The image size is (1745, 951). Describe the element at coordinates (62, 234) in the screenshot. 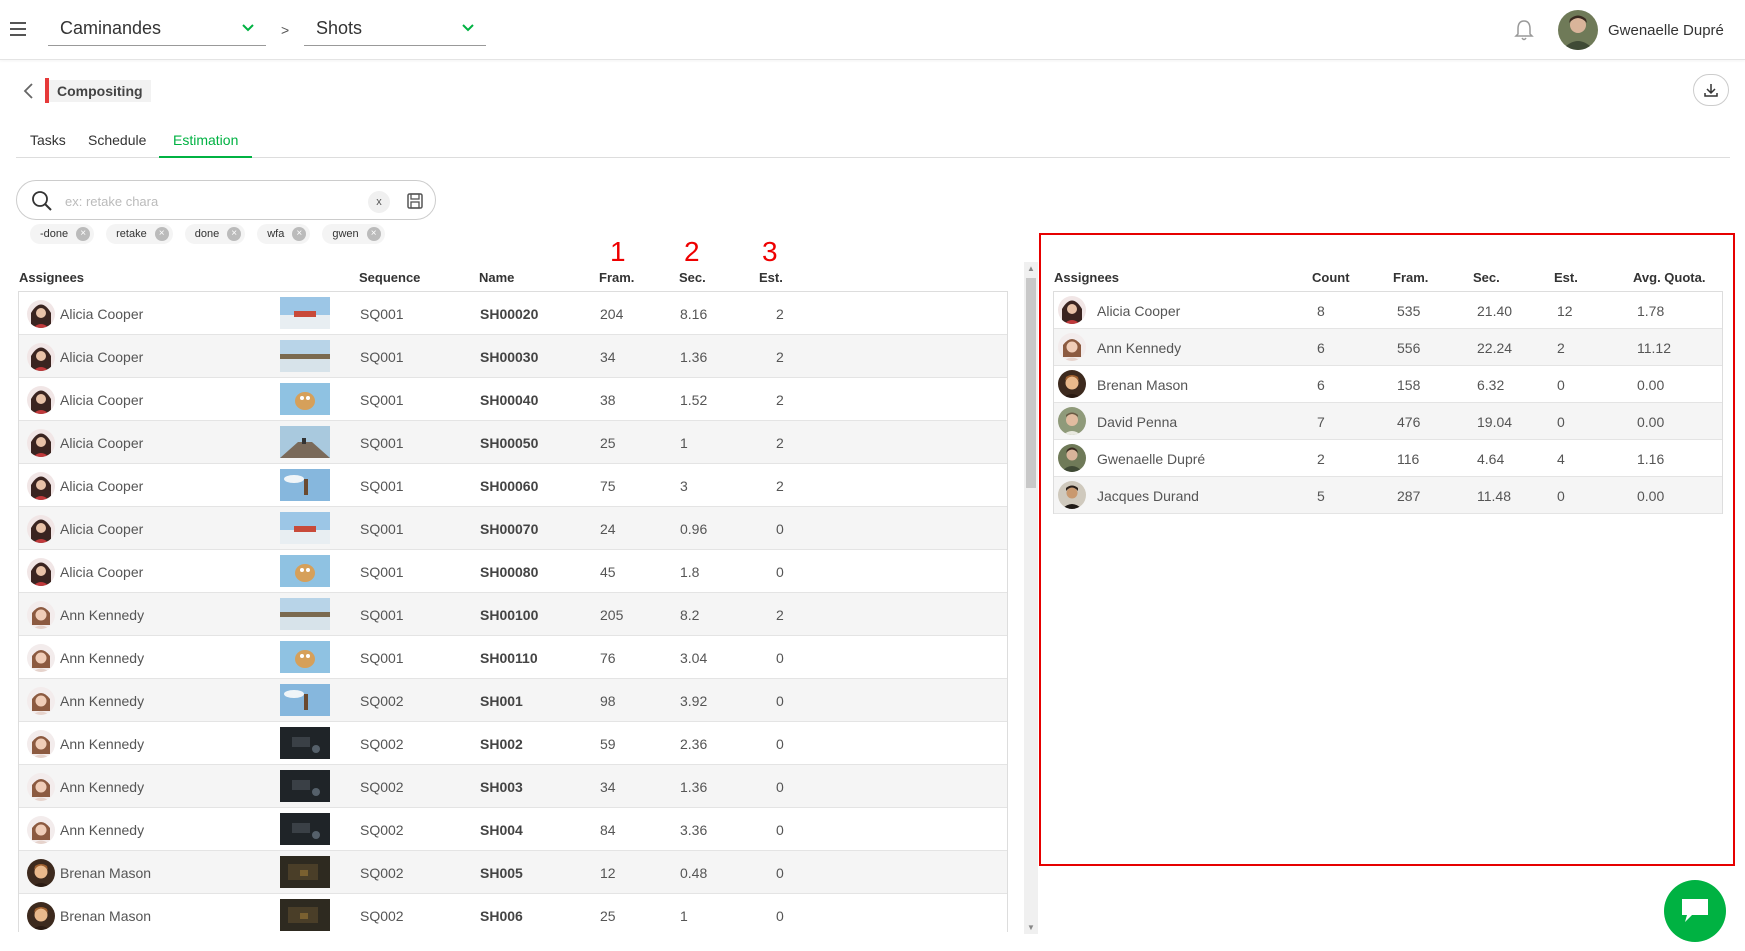

I see `filter-chip: -done ×` at that location.